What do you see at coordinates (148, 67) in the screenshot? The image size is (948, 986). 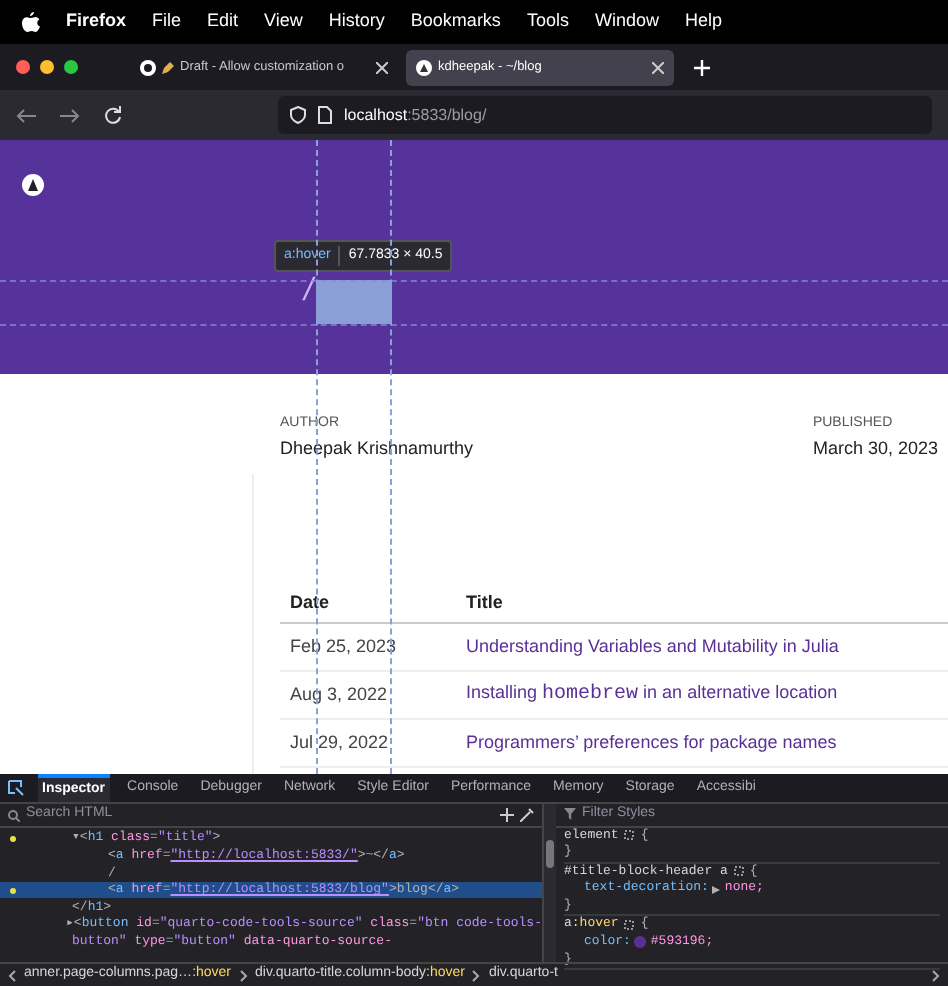 I see `github-icon` at bounding box center [148, 67].